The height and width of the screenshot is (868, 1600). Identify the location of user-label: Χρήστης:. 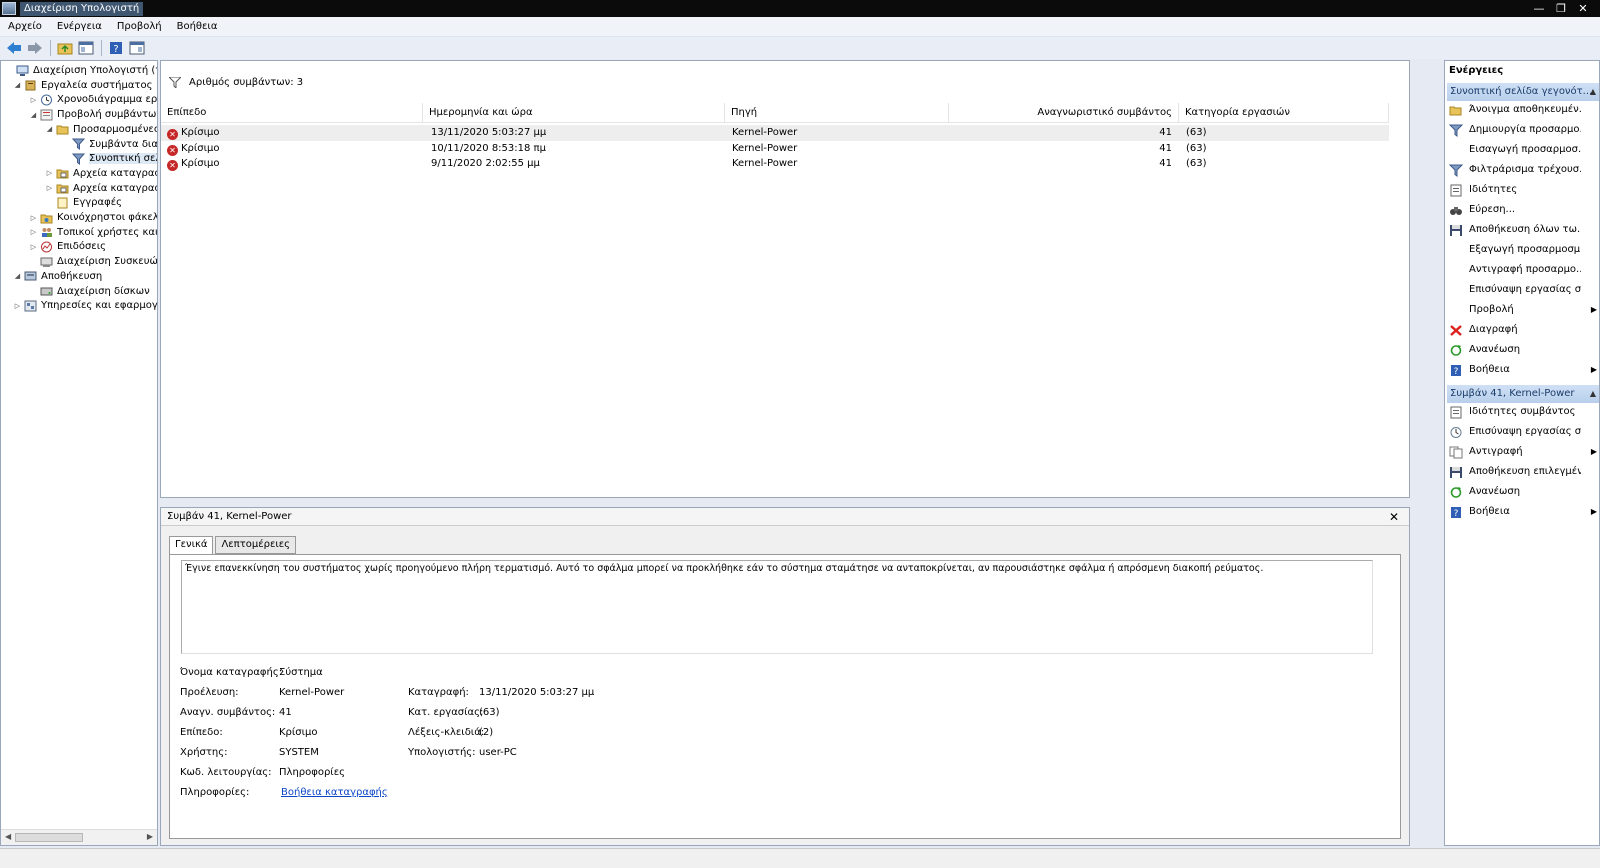
(204, 752).